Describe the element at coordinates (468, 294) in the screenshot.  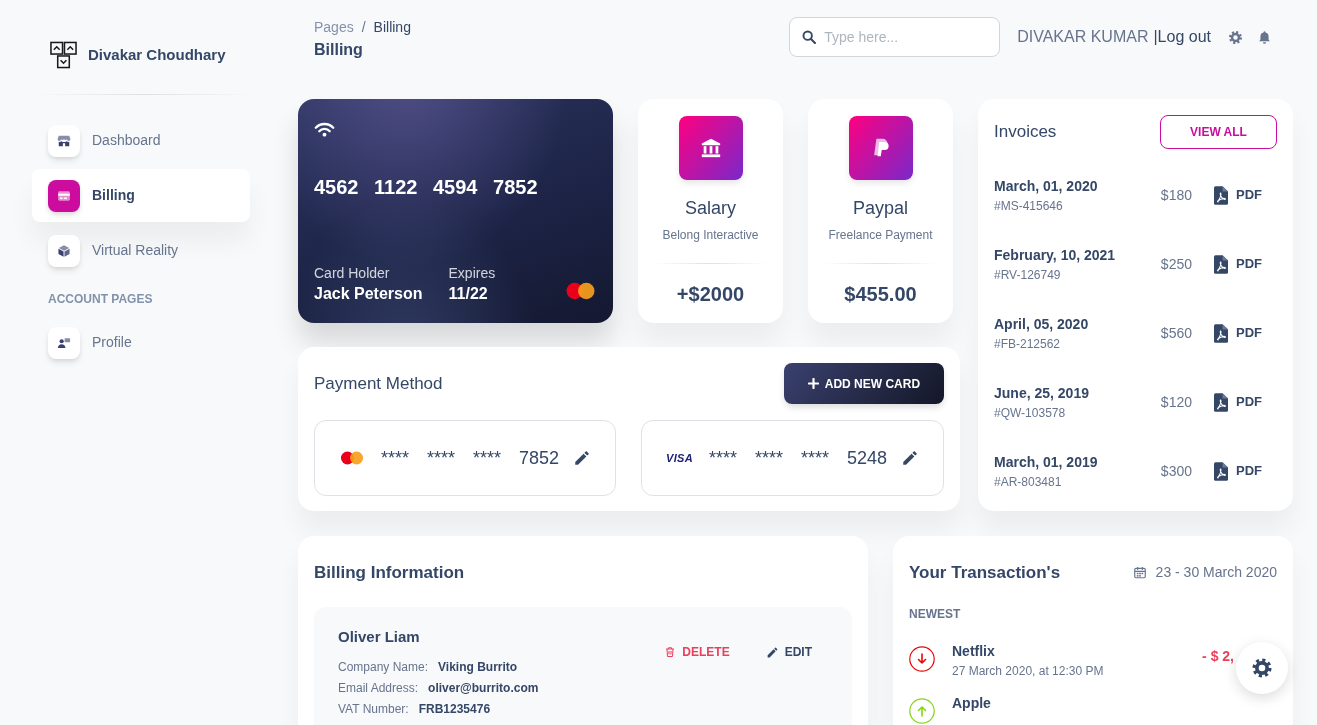
I see `expiry-date: 11/22` at that location.